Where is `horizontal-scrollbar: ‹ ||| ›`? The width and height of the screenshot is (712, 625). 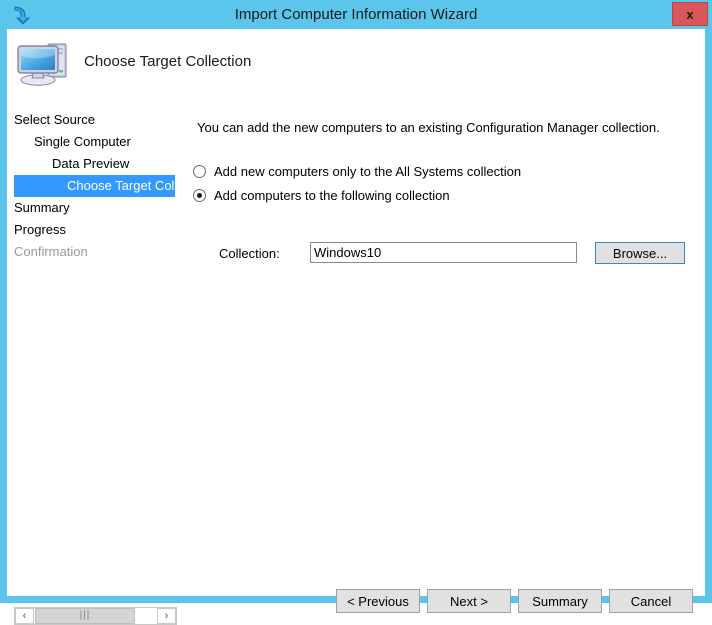 horizontal-scrollbar: ‹ ||| › is located at coordinates (95, 616).